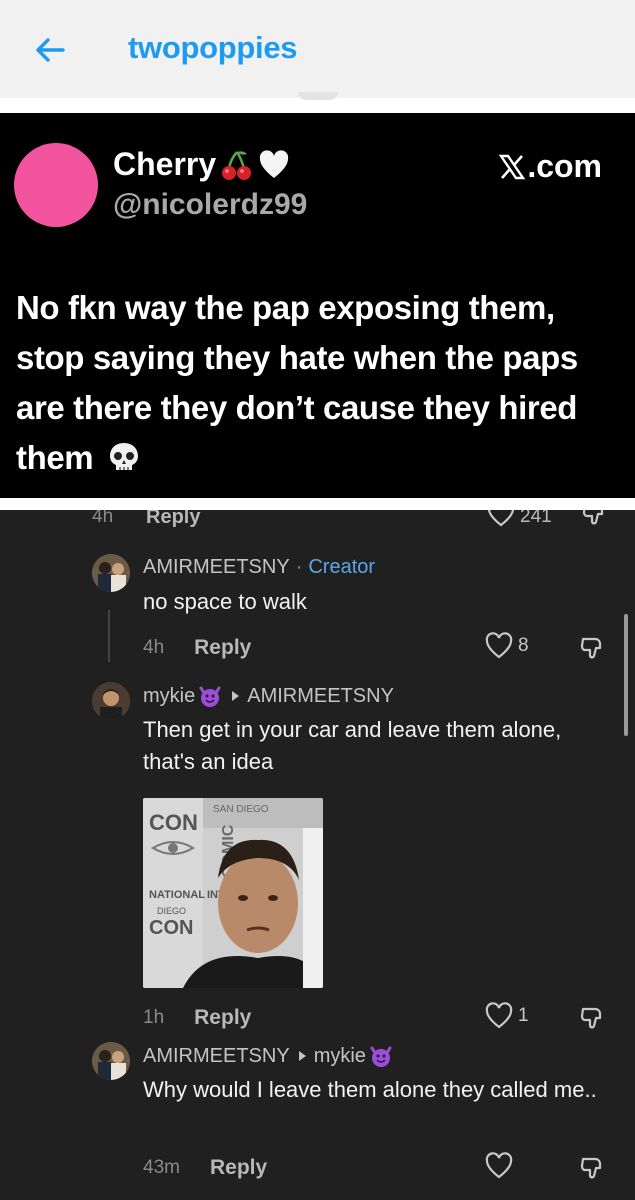 The image size is (635, 1200). What do you see at coordinates (225, 601) in the screenshot?
I see `comment-text: no space to walk` at bounding box center [225, 601].